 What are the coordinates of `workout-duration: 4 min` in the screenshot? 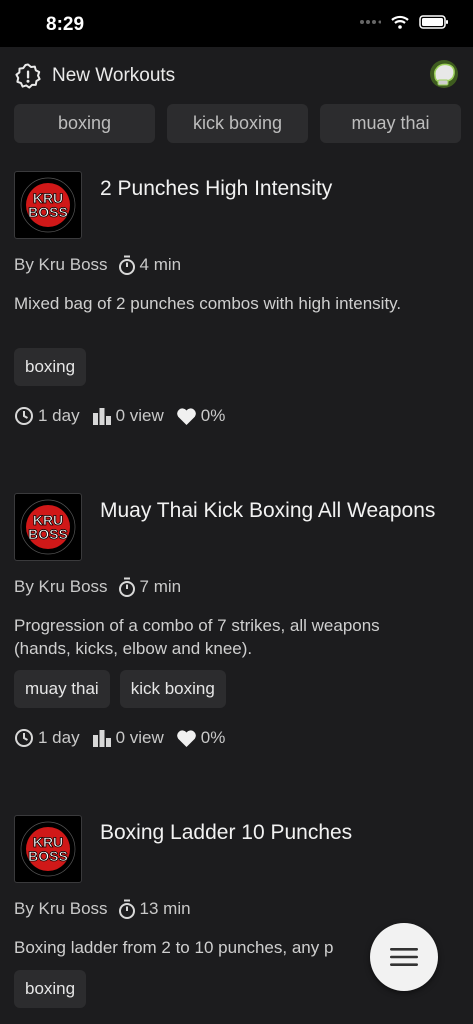 It's located at (160, 264).